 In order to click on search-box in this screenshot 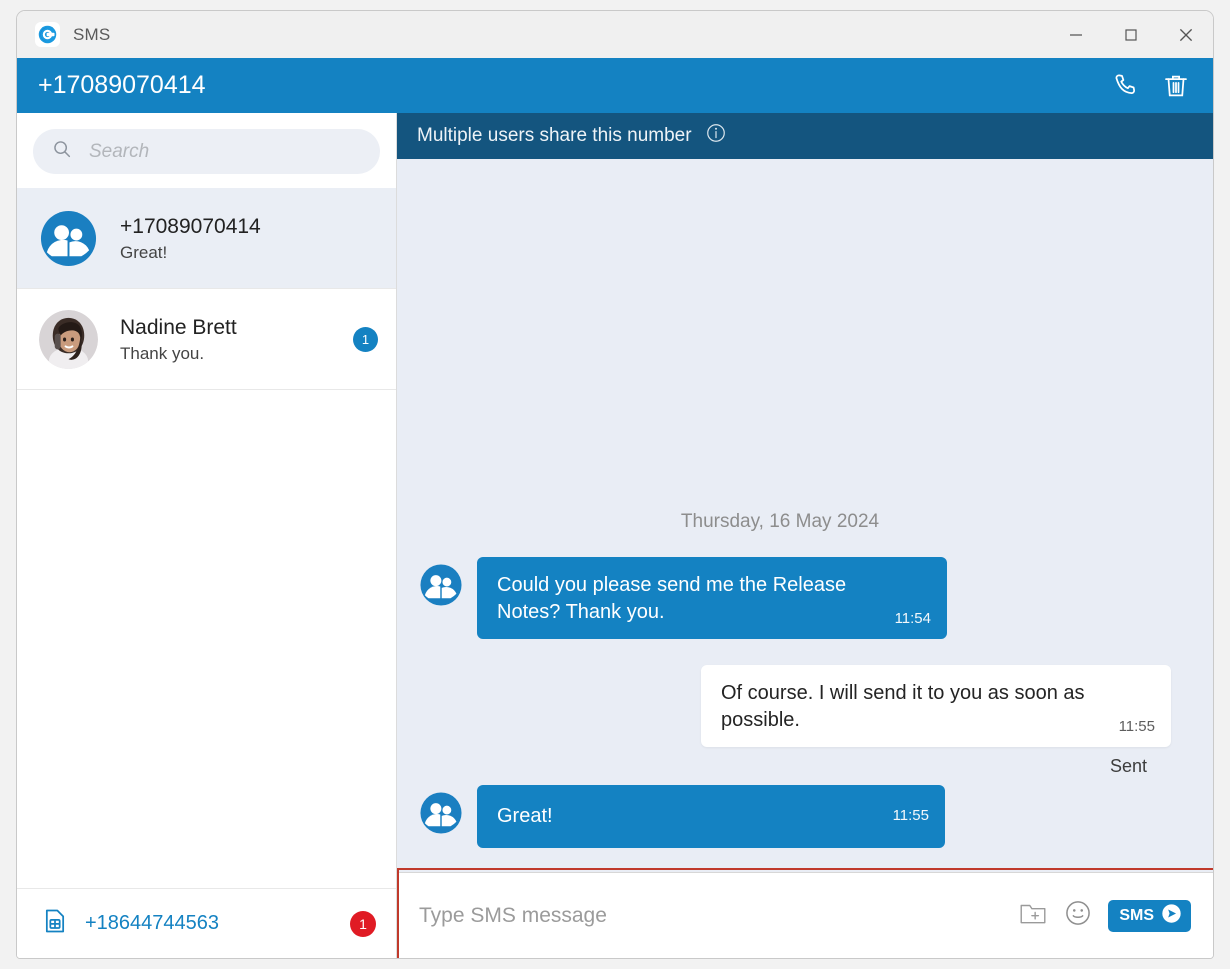, I will do `click(206, 151)`.